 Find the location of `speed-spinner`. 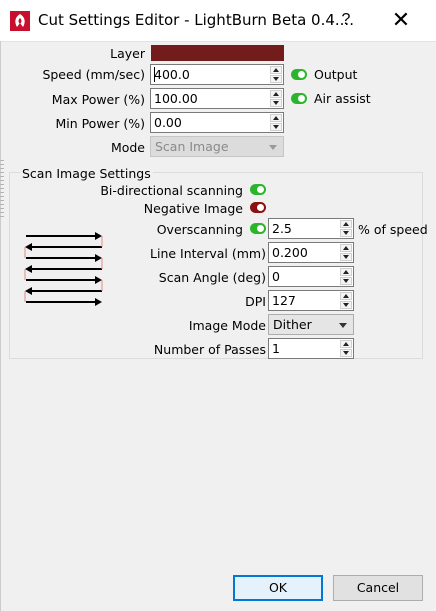

speed-spinner is located at coordinates (276, 74).